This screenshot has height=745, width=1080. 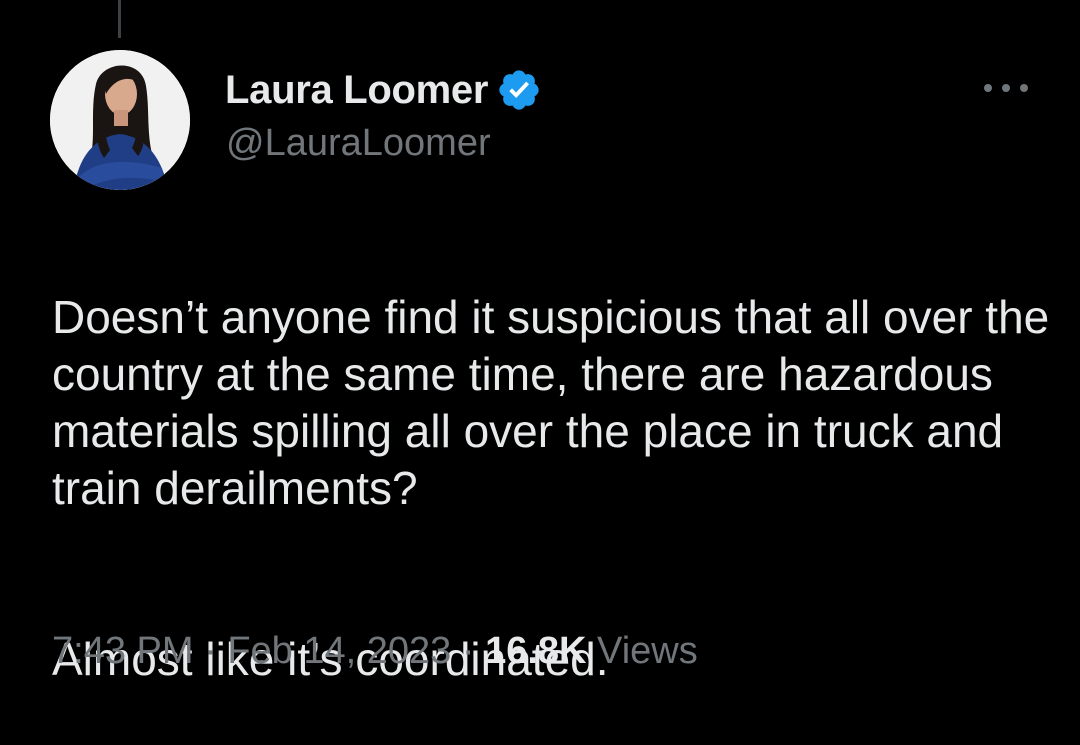 What do you see at coordinates (119, 19) in the screenshot?
I see `thread-connector-line` at bounding box center [119, 19].